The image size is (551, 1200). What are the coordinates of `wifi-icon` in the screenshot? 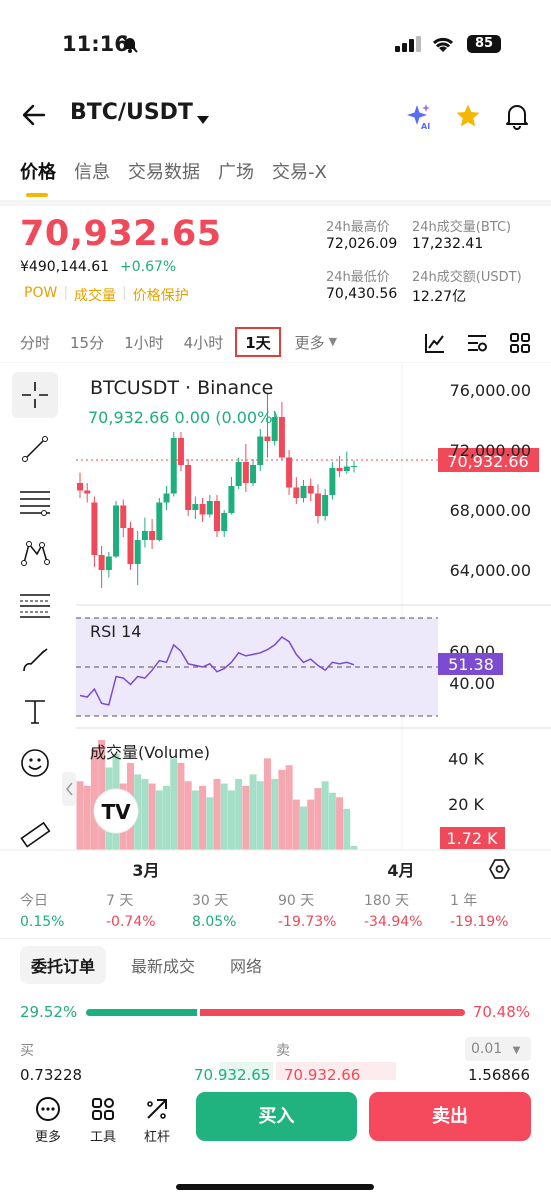 It's located at (443, 46).